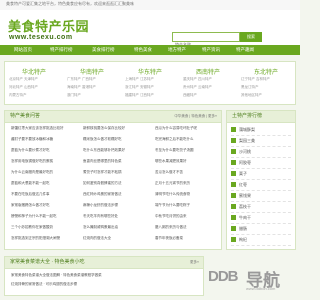 The height and width of the screenshot is (300, 320). What do you see at coordinates (93, 79) in the screenshot?
I see `region-link-line: 广东特产 广西特产` at bounding box center [93, 79].